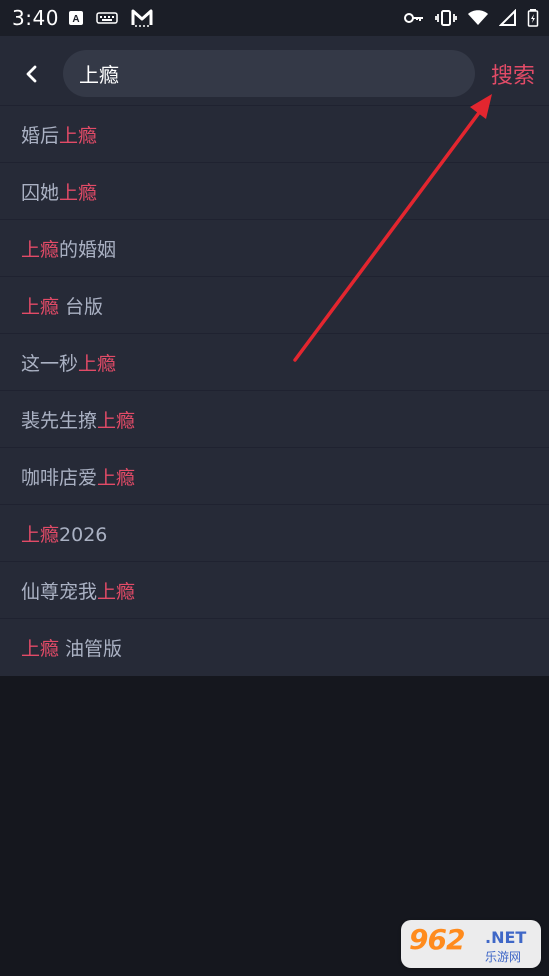  I want to click on suggestion-text: 上瘾2026, so click(64, 533).